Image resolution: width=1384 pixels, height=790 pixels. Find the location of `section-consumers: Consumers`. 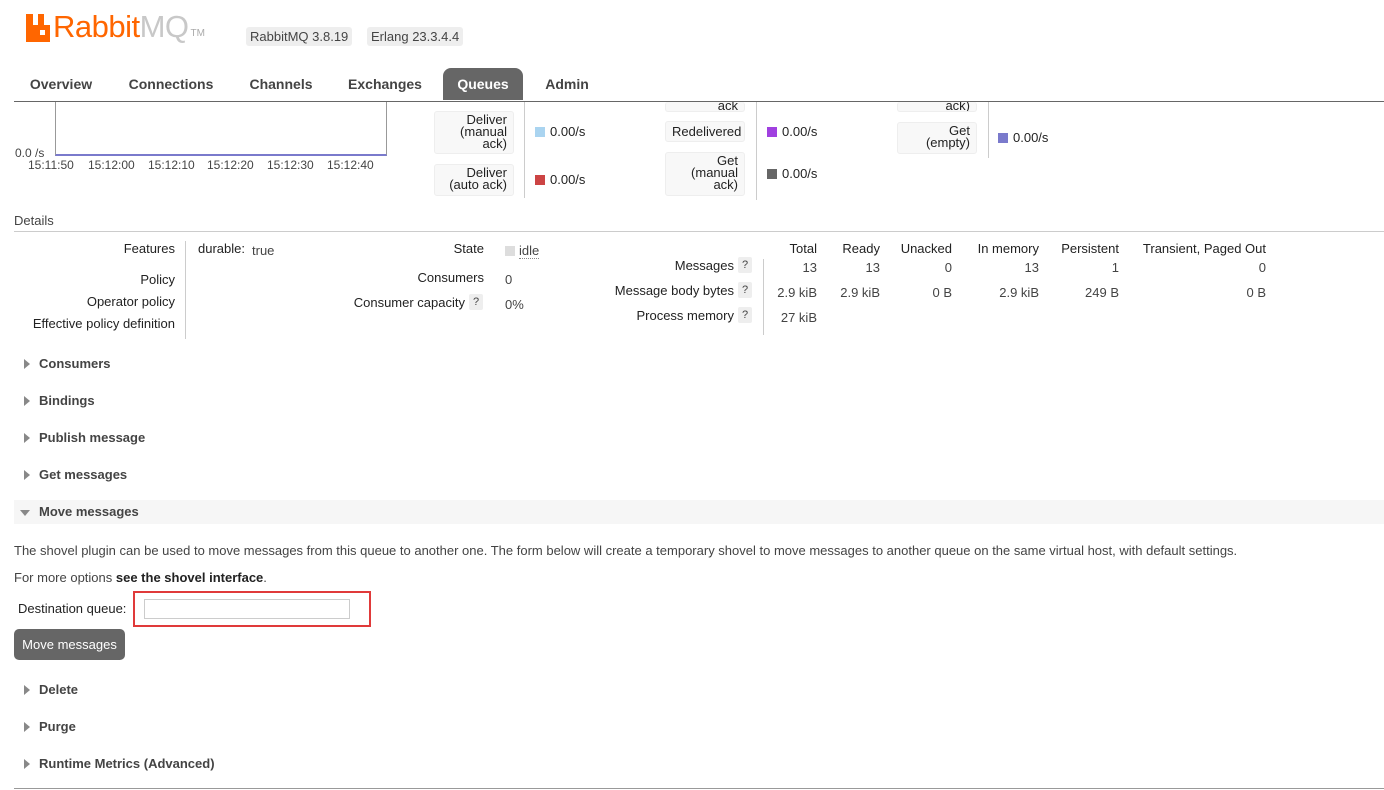

section-consumers: Consumers is located at coordinates (699, 364).